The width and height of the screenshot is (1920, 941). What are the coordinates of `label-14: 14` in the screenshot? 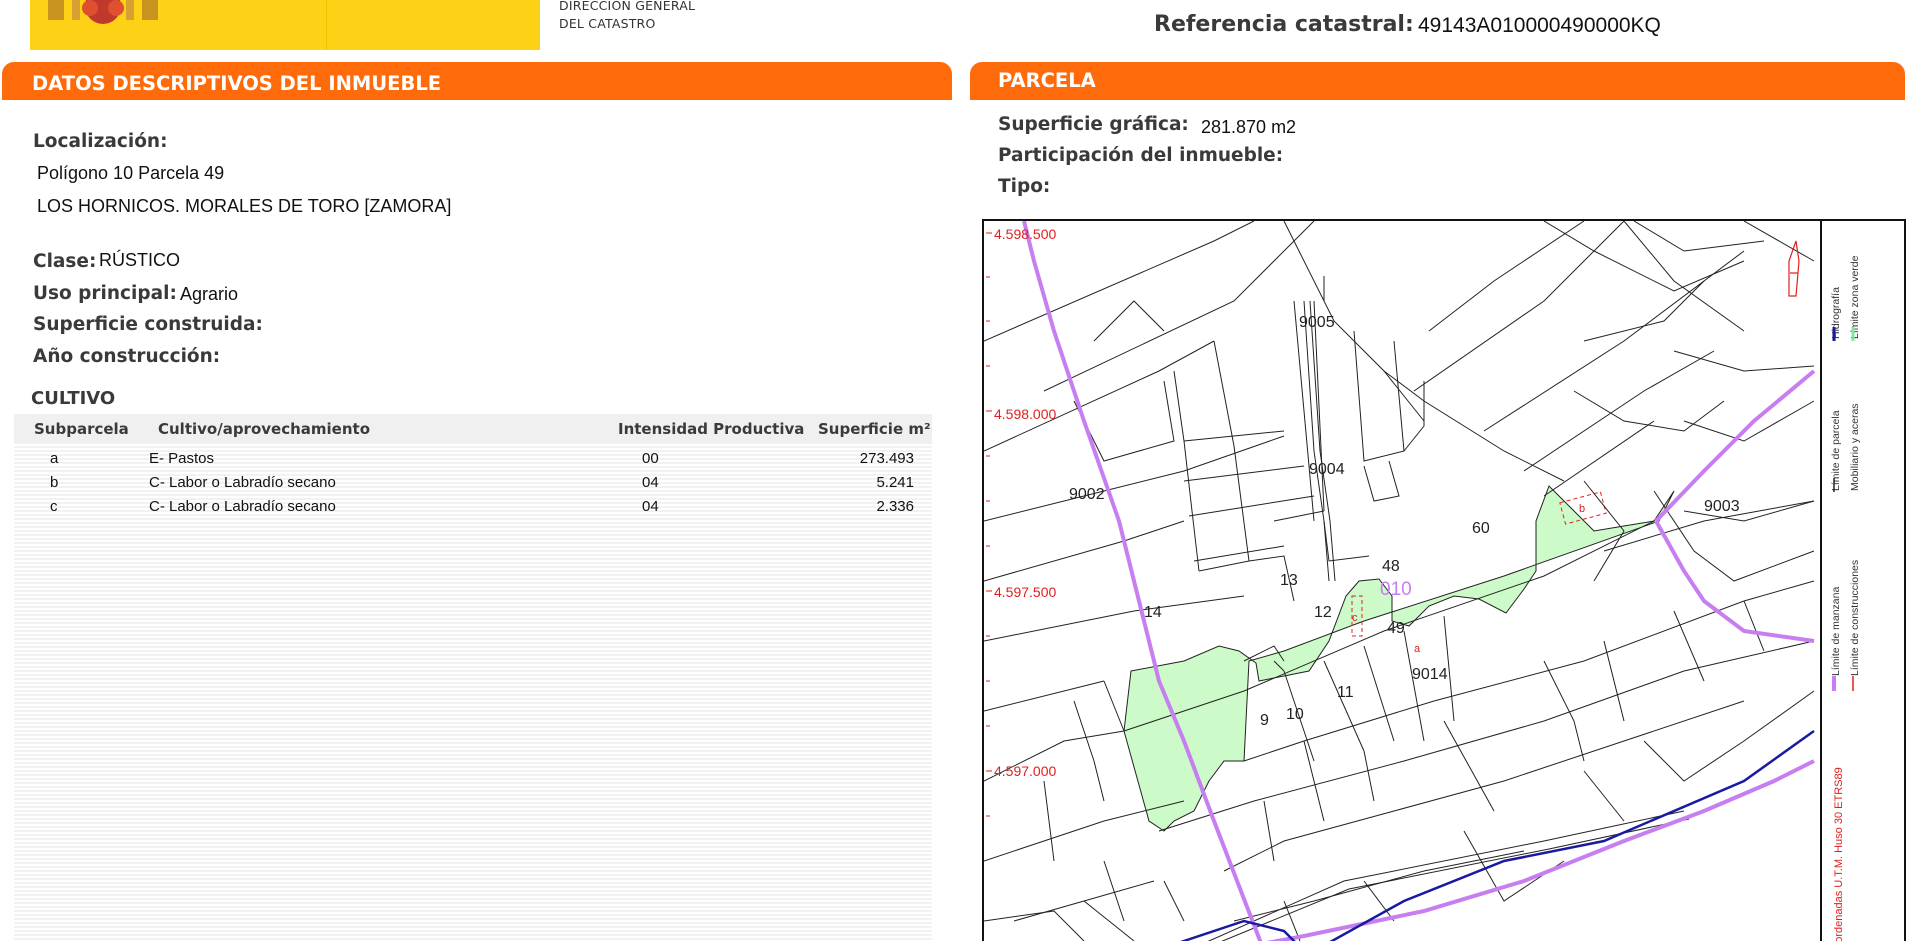 It's located at (1153, 612).